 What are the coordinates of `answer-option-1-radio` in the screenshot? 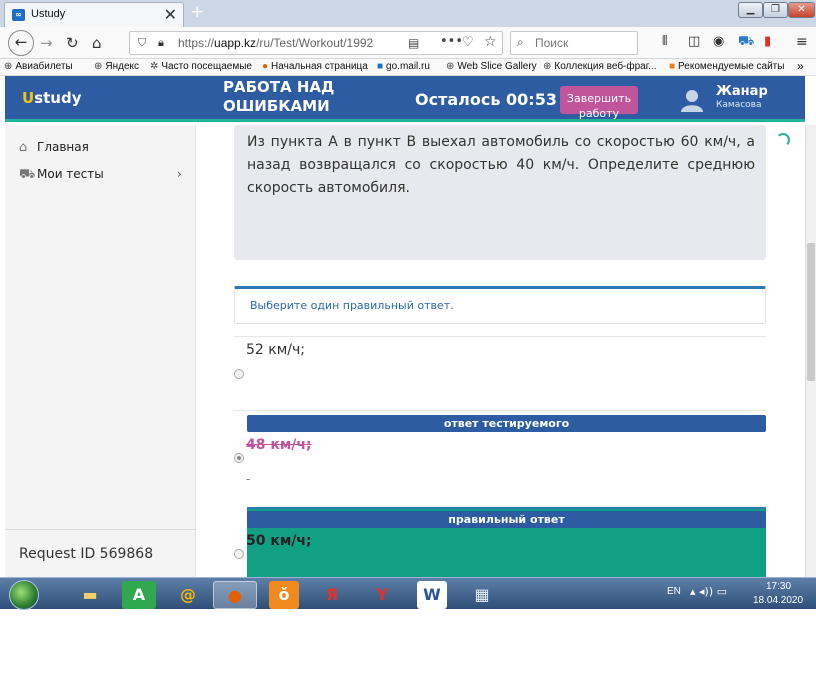 It's located at (239, 374).